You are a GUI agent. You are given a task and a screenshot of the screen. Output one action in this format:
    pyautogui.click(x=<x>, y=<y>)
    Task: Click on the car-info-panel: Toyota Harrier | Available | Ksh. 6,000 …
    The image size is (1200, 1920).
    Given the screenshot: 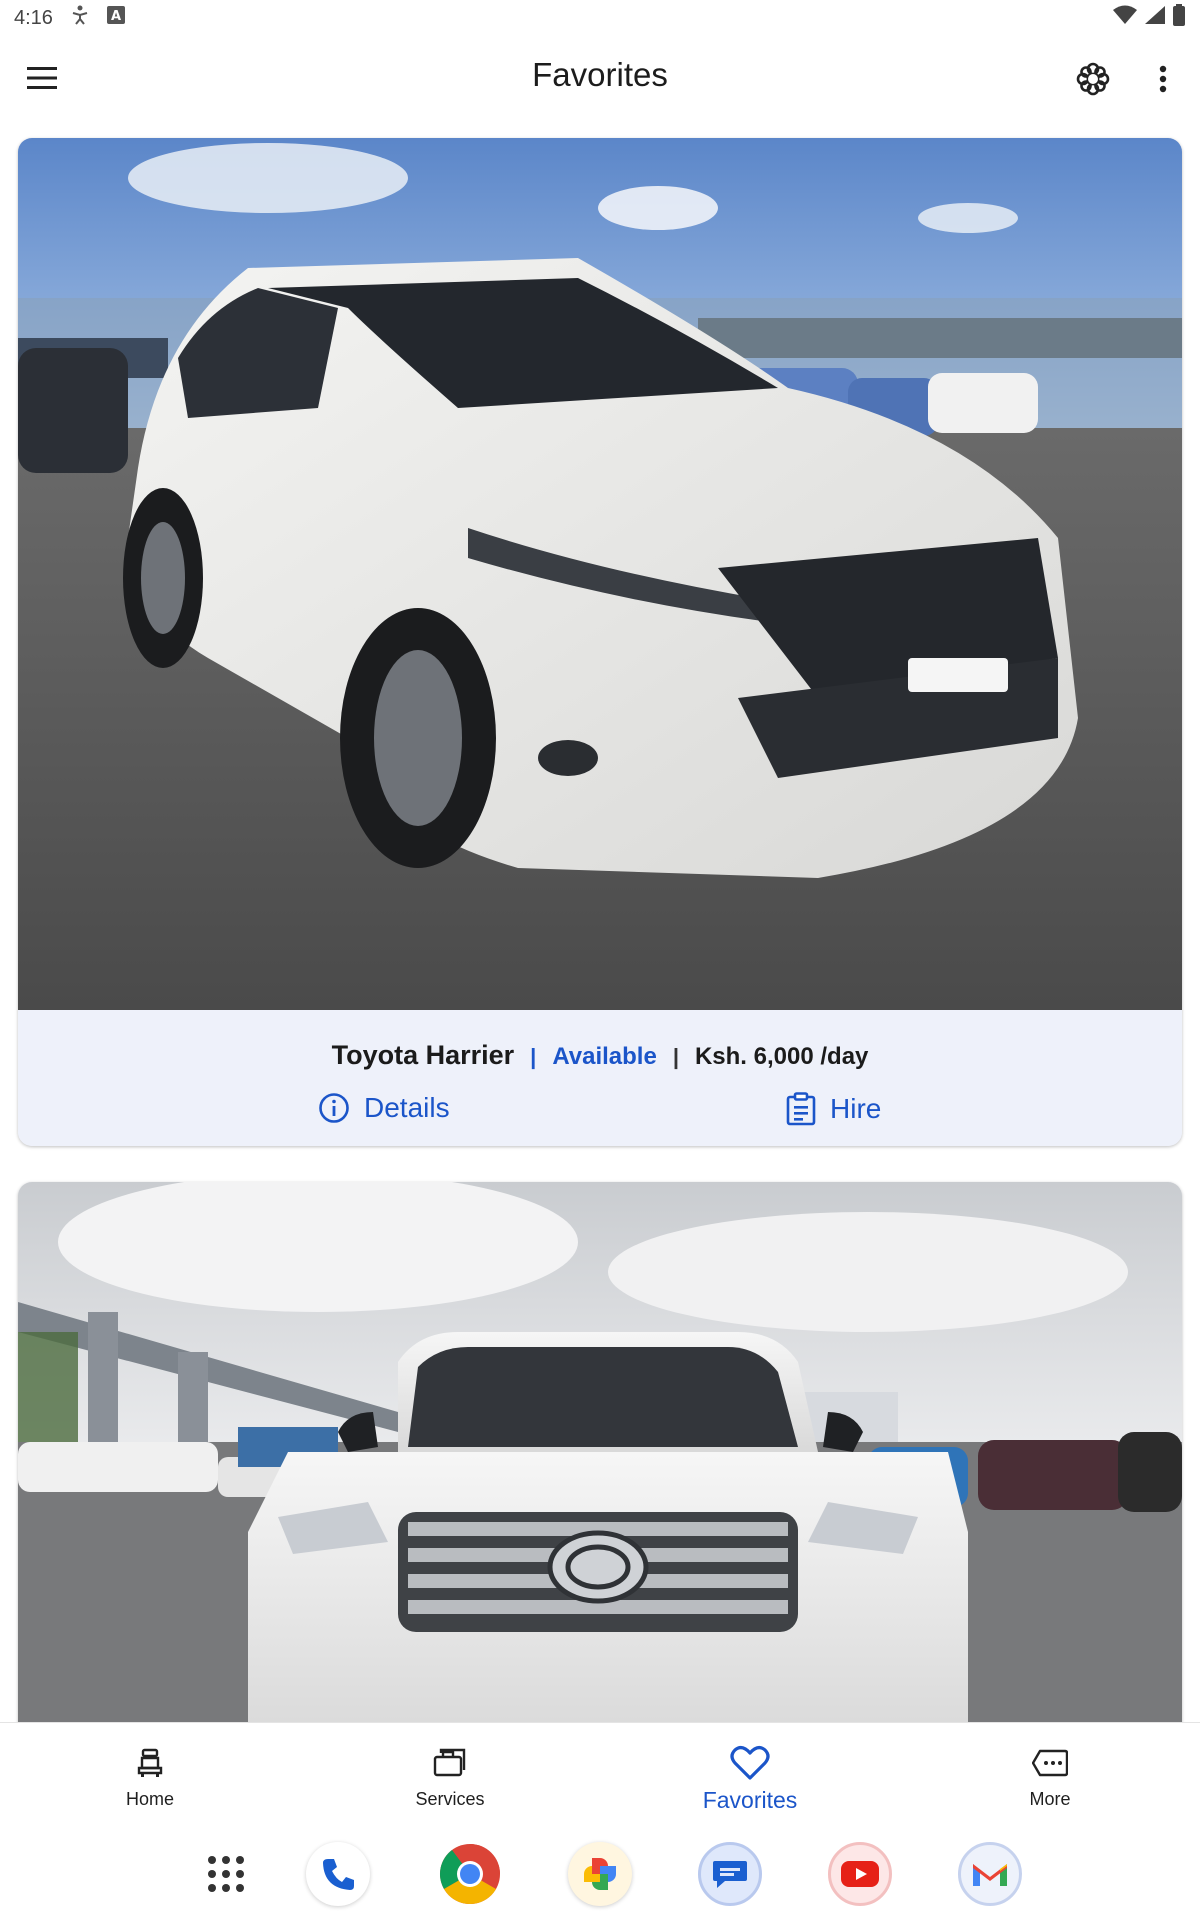 What is the action you would take?
    pyautogui.click(x=600, y=1078)
    